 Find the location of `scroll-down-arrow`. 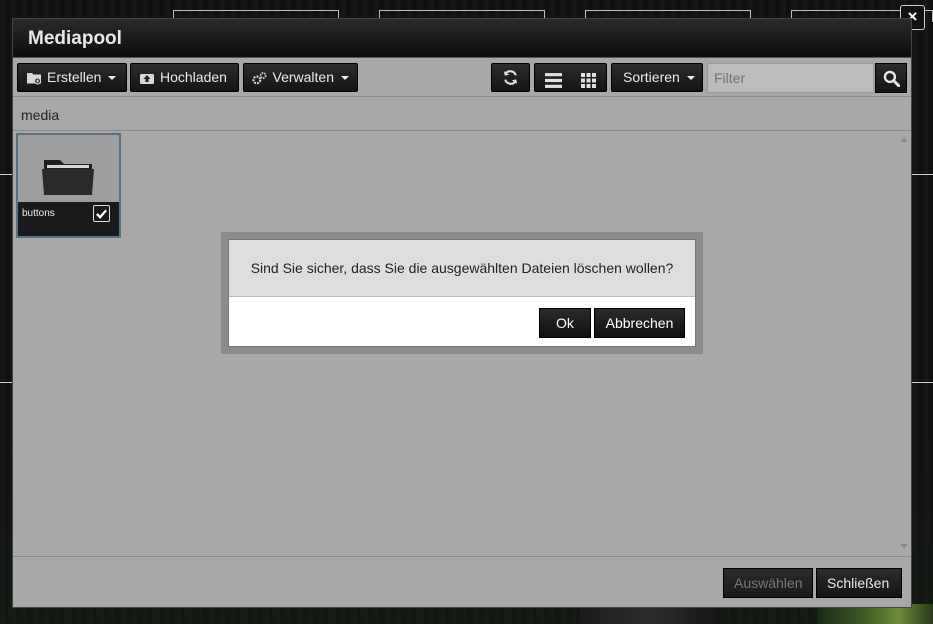

scroll-down-arrow is located at coordinates (904, 546).